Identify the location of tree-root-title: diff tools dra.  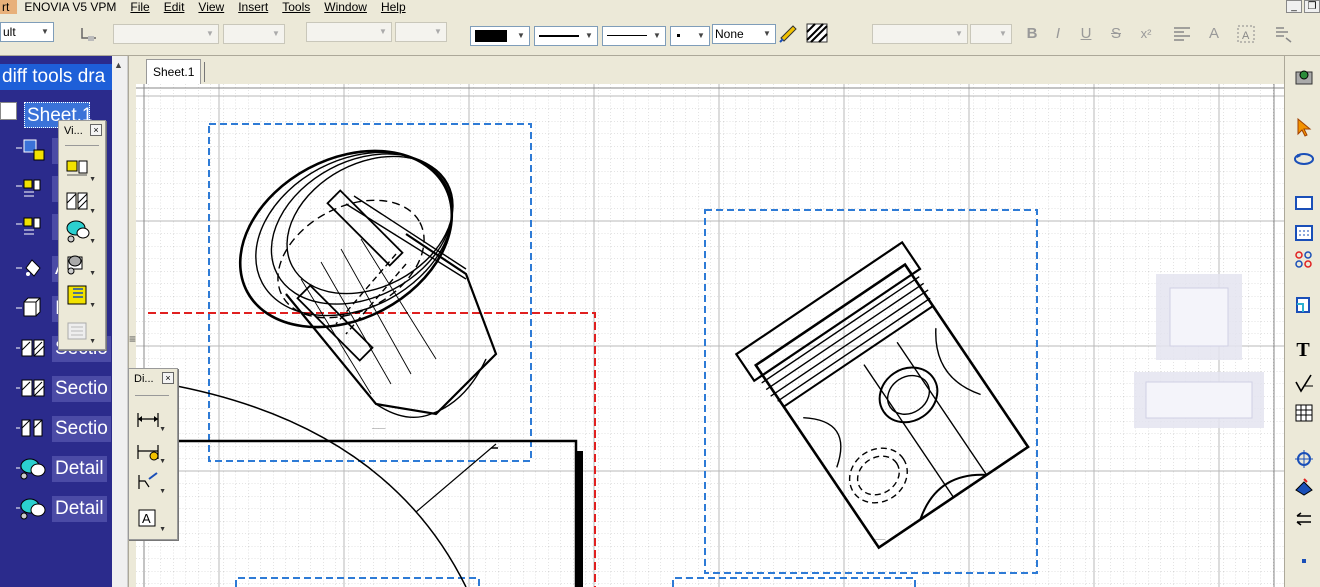
(56, 77).